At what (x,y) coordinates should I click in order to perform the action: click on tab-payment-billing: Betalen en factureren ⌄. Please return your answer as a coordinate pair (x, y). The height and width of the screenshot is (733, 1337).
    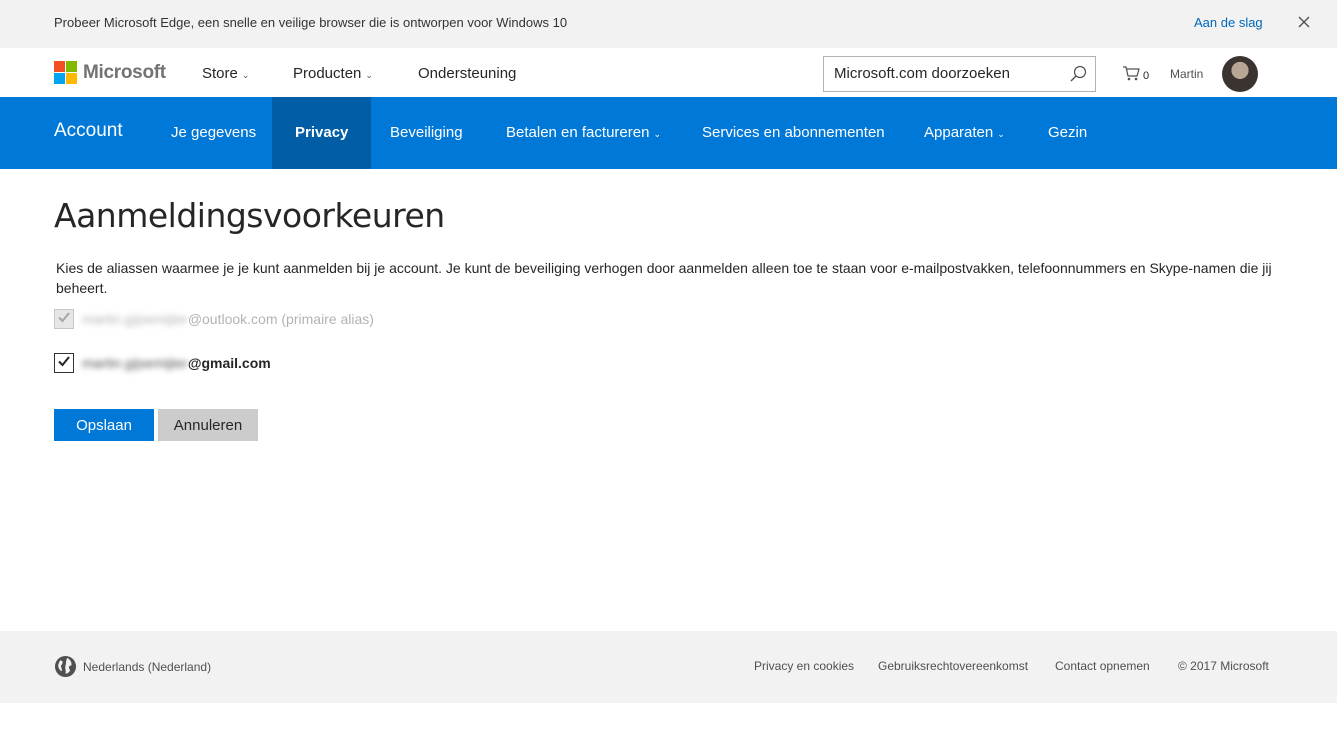
    Looking at the image, I should click on (583, 133).